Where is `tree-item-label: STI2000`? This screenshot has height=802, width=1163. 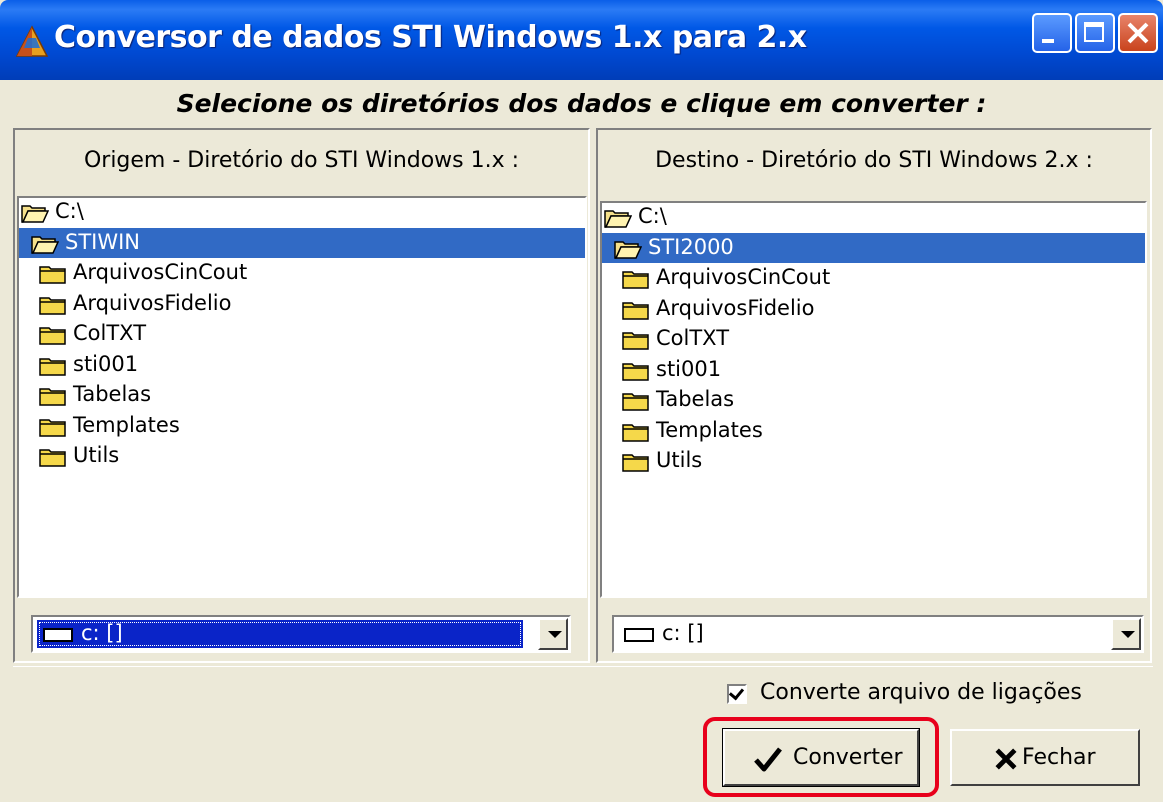
tree-item-label: STI2000 is located at coordinates (691, 246).